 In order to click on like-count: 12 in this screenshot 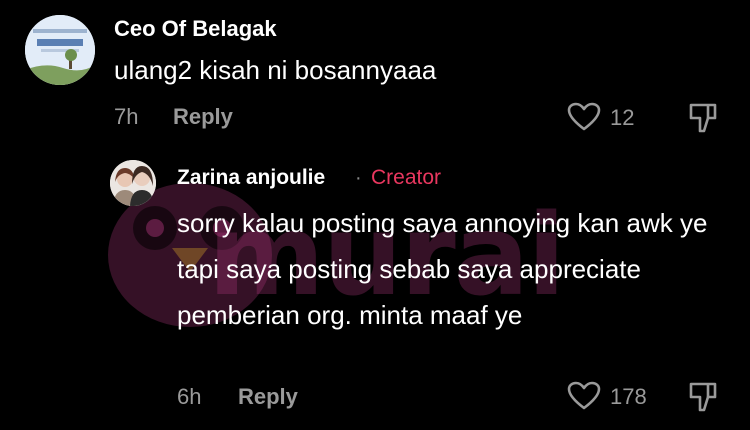, I will do `click(622, 117)`.